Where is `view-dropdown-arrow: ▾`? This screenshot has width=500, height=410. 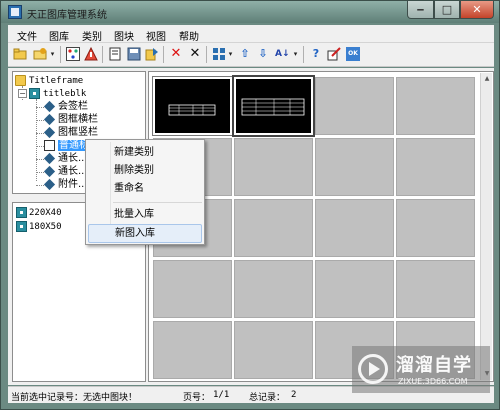
view-dropdown-arrow: ▾ is located at coordinates (230, 54).